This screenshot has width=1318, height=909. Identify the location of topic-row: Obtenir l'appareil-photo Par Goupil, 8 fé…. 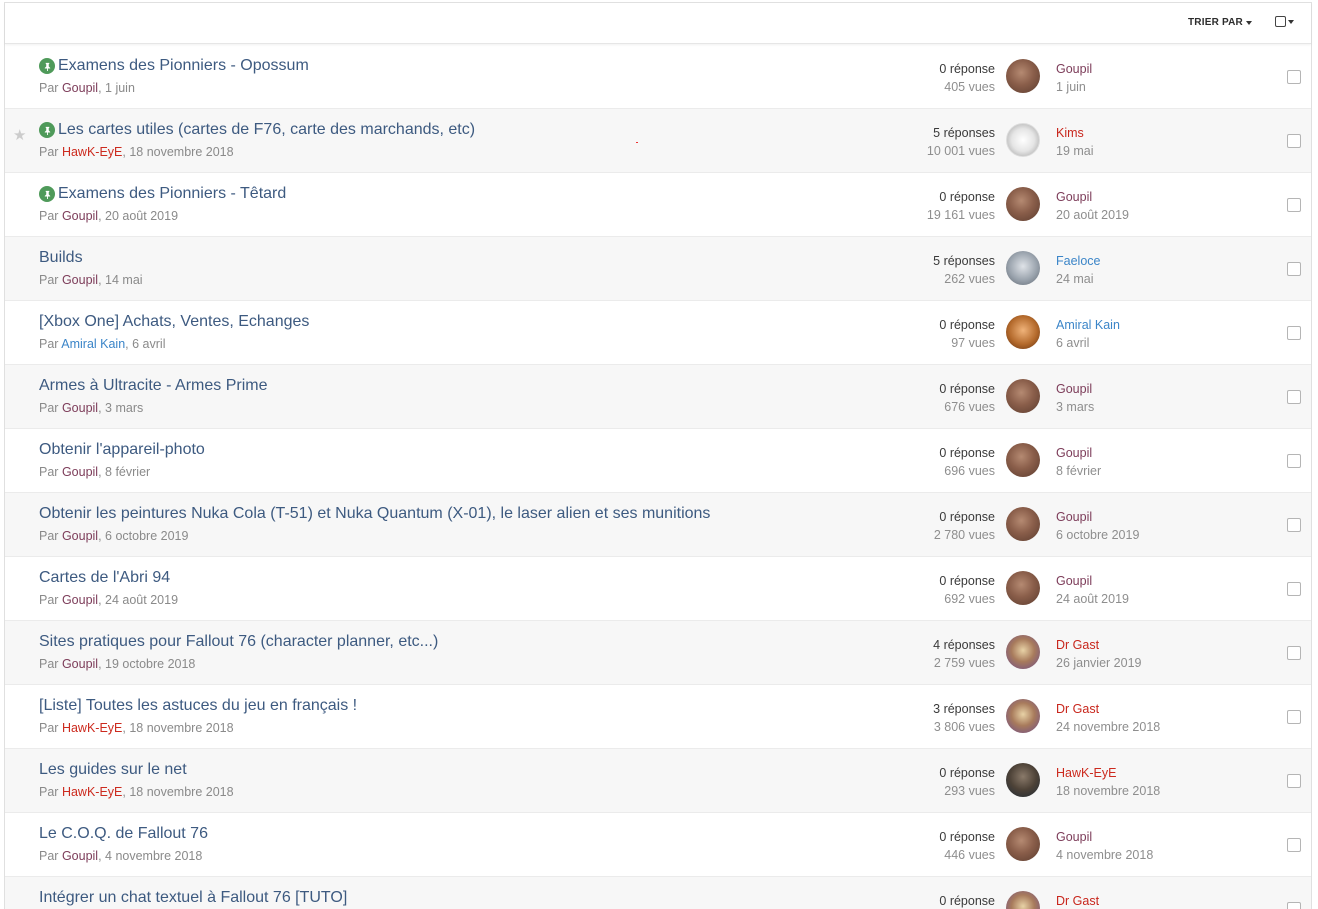
(658, 461).